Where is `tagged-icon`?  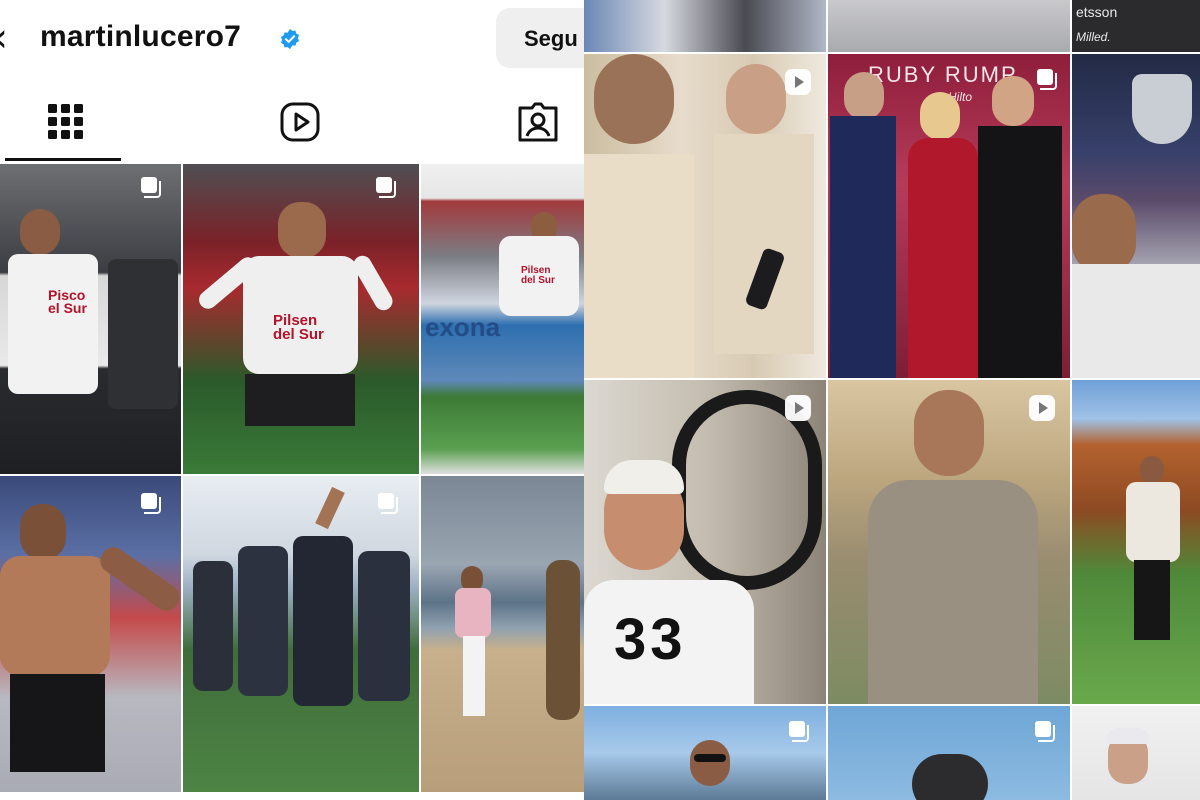 tagged-icon is located at coordinates (538, 122).